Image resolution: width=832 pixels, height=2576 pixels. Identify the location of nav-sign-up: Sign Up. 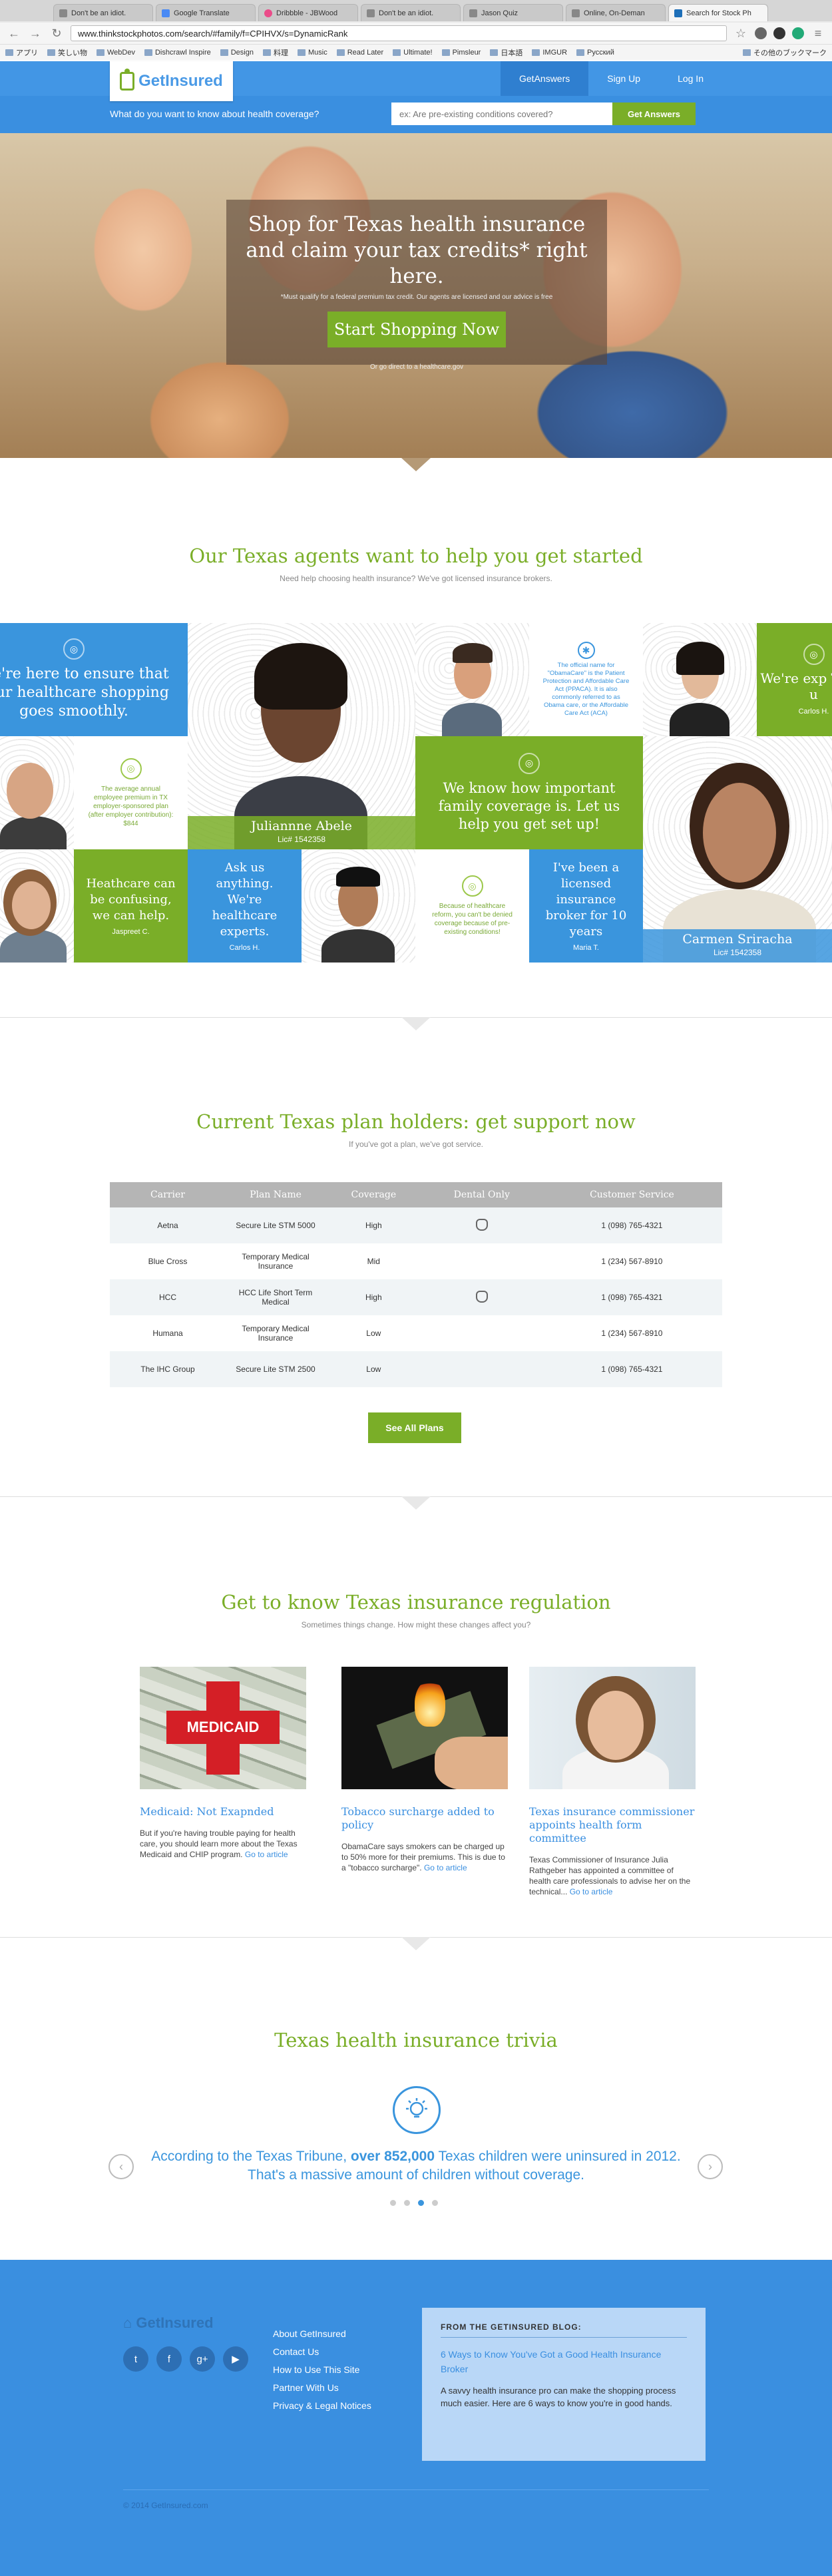
(623, 78).